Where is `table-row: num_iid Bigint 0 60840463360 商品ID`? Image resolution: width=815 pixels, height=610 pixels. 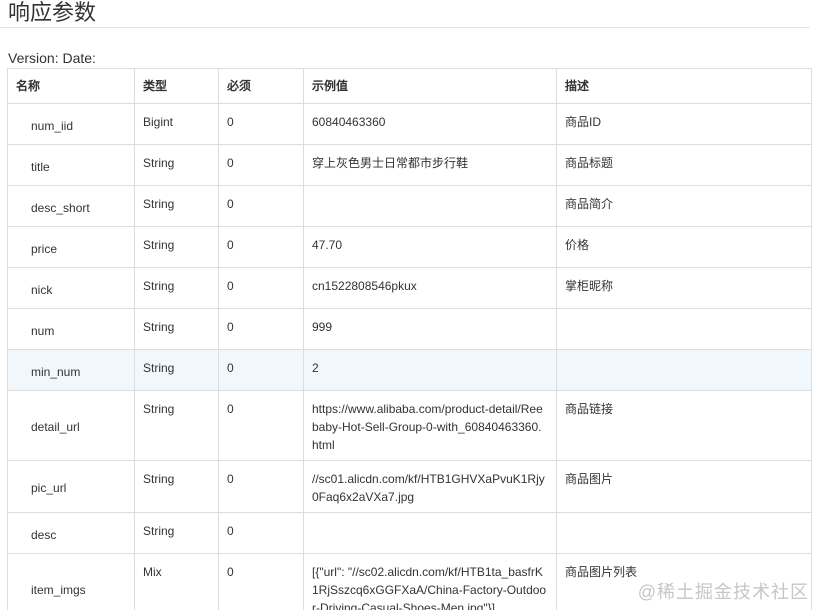 table-row: num_iid Bigint 0 60840463360 商品ID is located at coordinates (409, 124).